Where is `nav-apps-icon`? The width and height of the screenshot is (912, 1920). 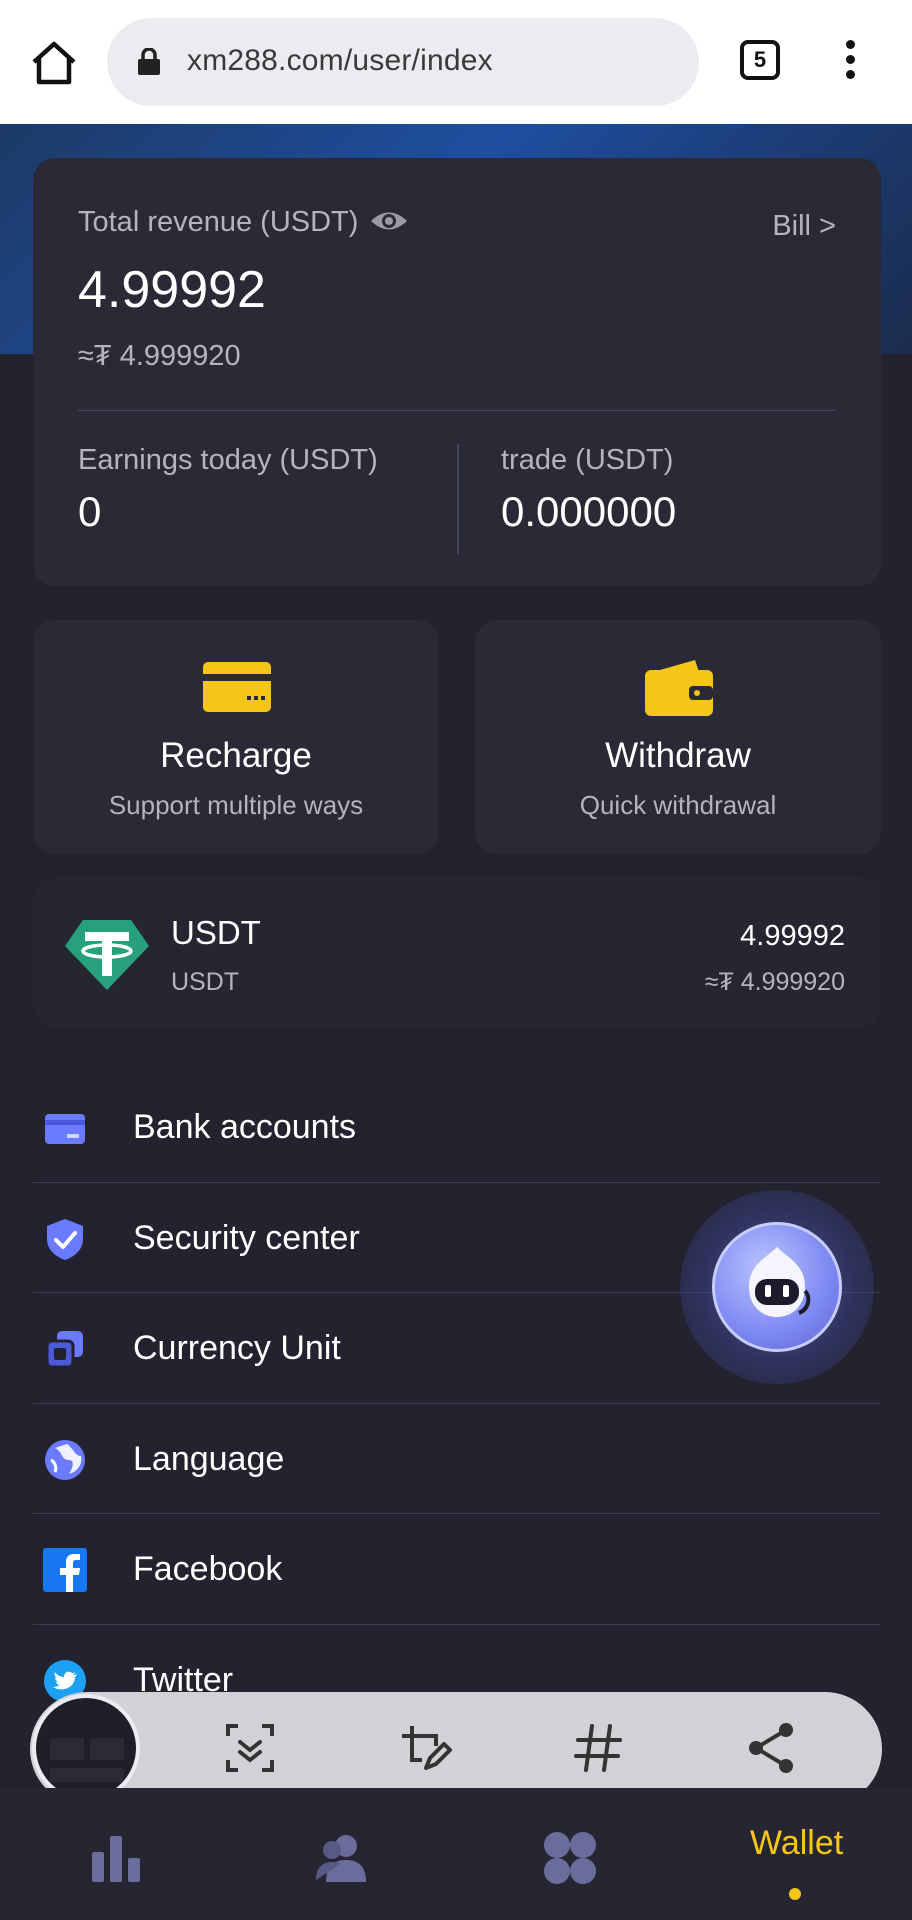
nav-apps-icon is located at coordinates (570, 1858).